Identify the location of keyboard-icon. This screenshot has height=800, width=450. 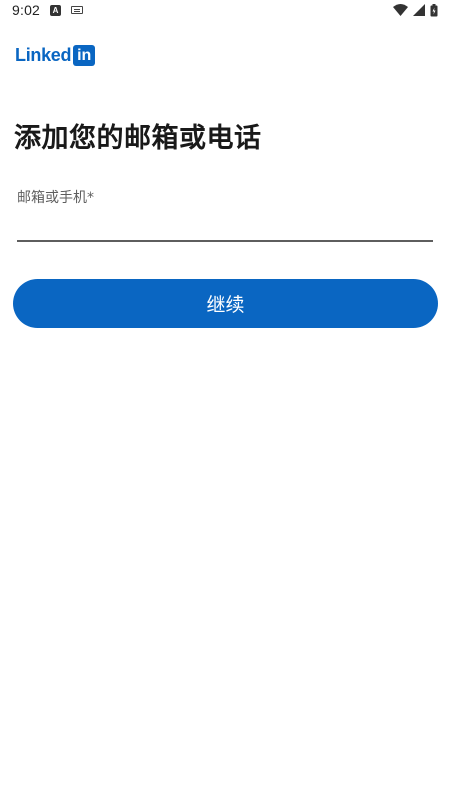
(77, 10).